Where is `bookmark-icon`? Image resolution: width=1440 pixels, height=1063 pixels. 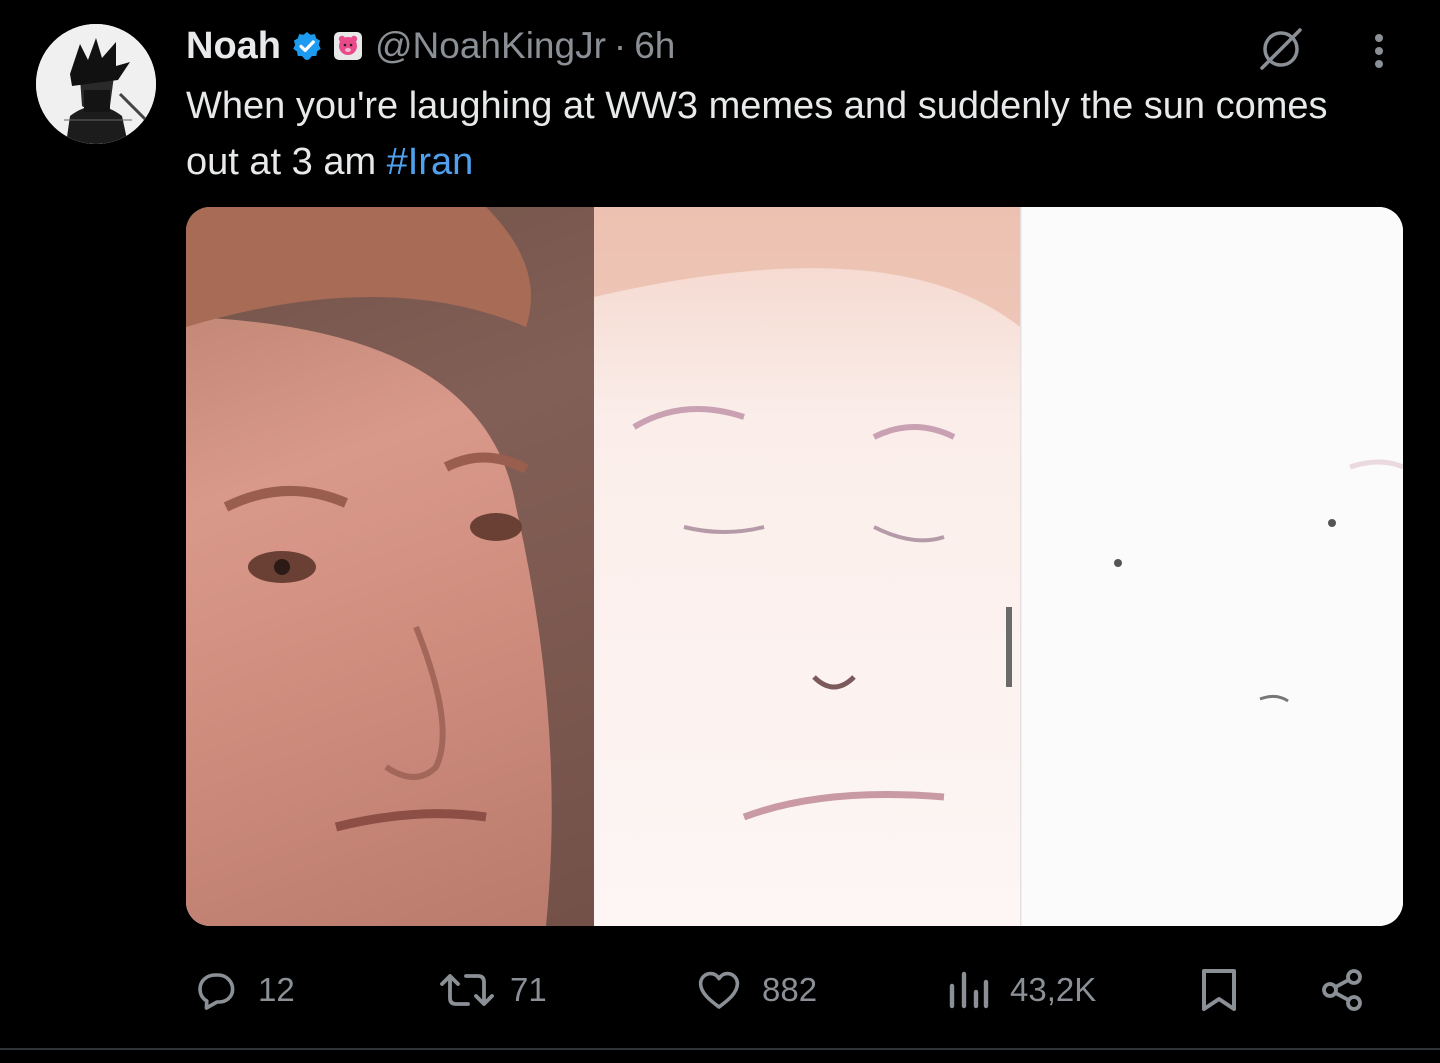
bookmark-icon is located at coordinates (1219, 990).